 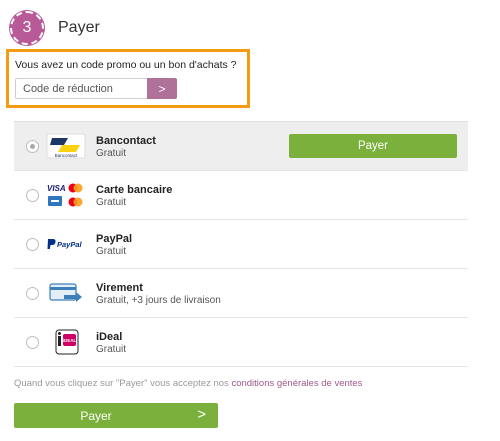 What do you see at coordinates (111, 349) in the screenshot?
I see `method-detail-ideal: Gratuit` at bounding box center [111, 349].